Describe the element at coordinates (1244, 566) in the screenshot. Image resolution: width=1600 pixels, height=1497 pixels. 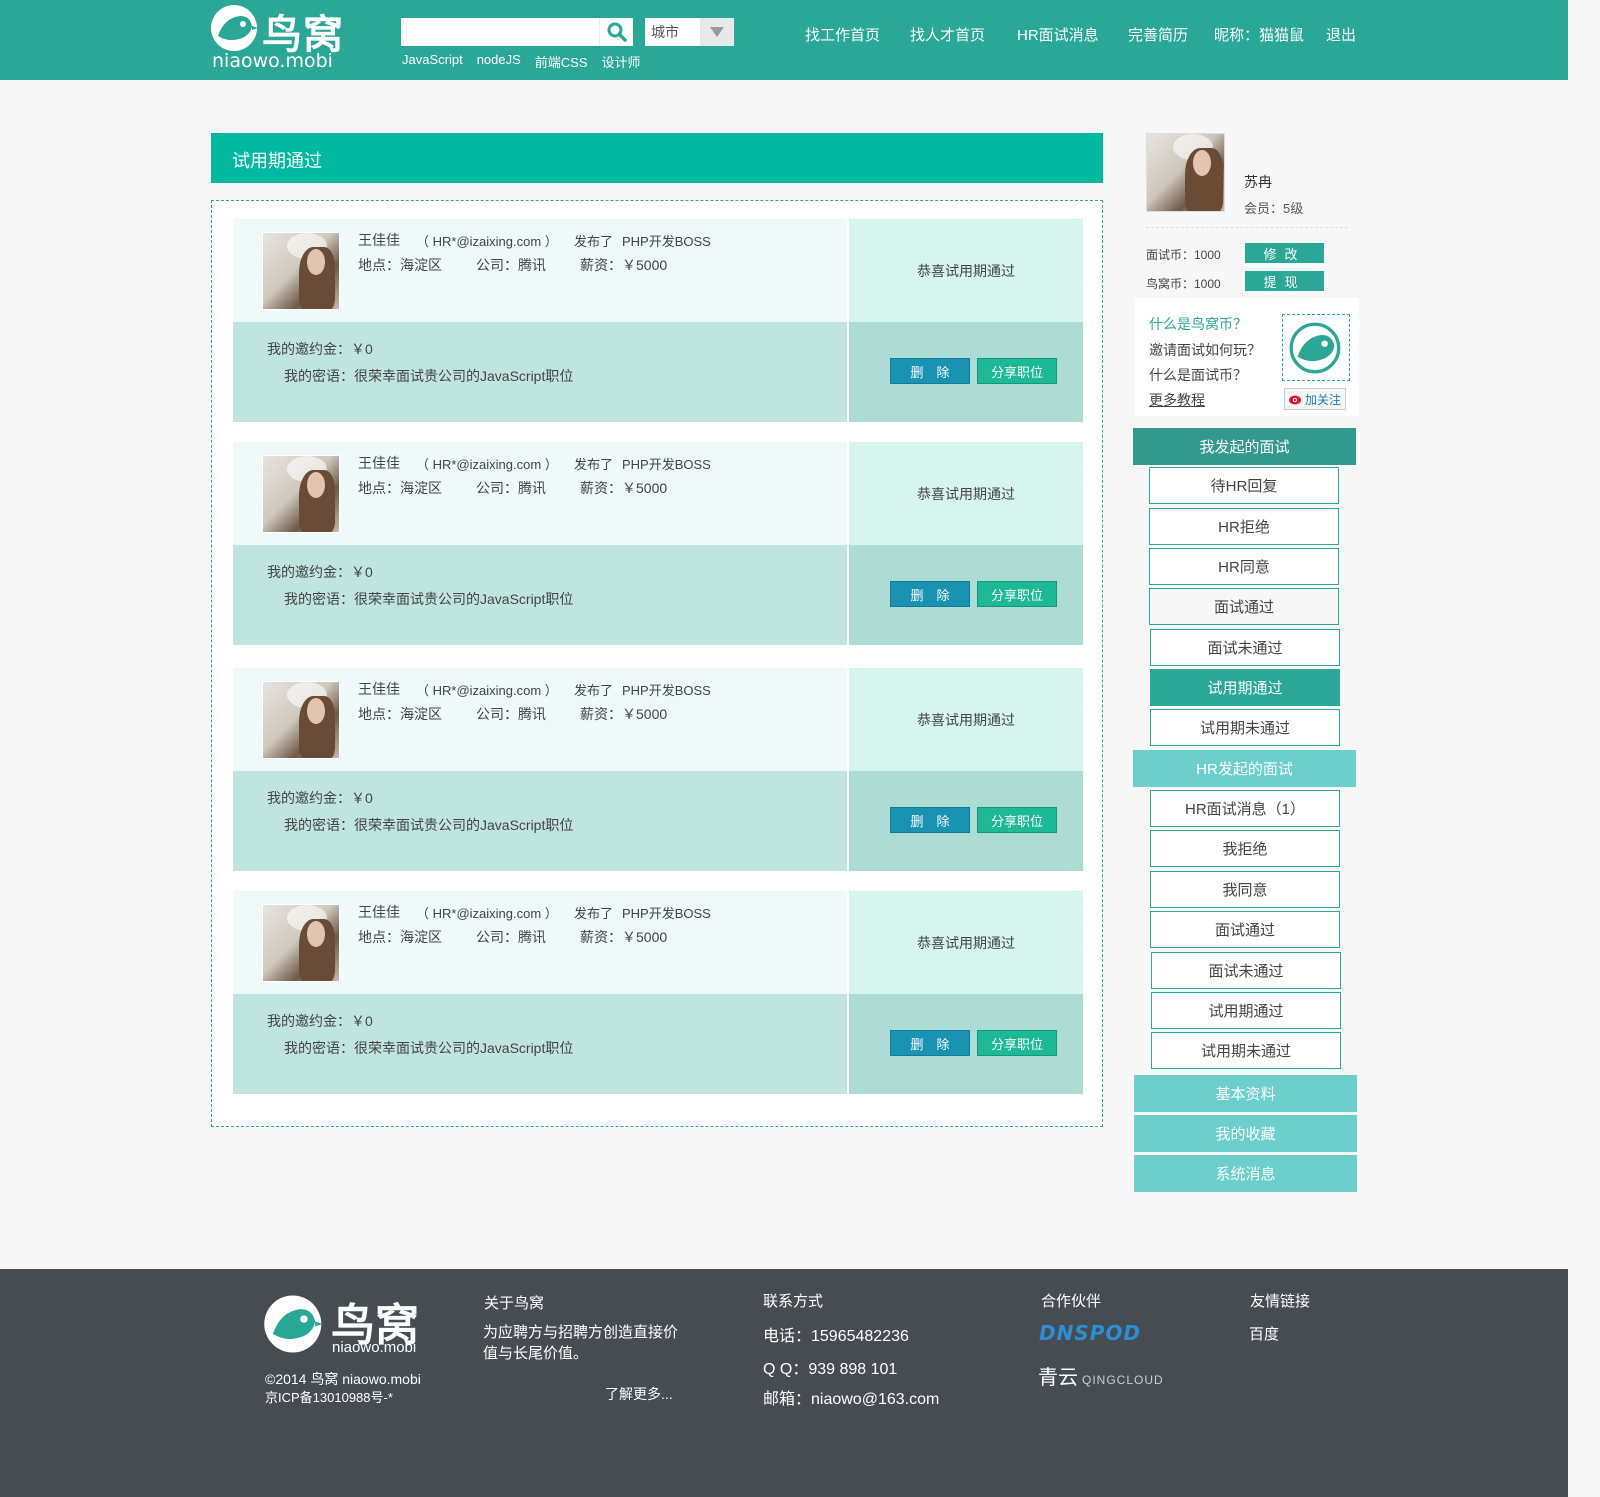
I see `menu-hr-agreed: HR同意` at that location.